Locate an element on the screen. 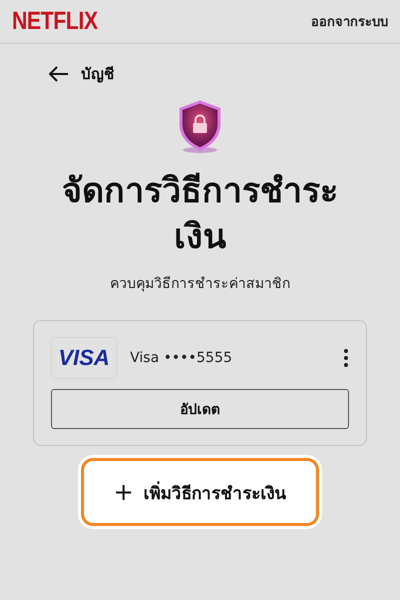  back-arrow-icon is located at coordinates (59, 74).